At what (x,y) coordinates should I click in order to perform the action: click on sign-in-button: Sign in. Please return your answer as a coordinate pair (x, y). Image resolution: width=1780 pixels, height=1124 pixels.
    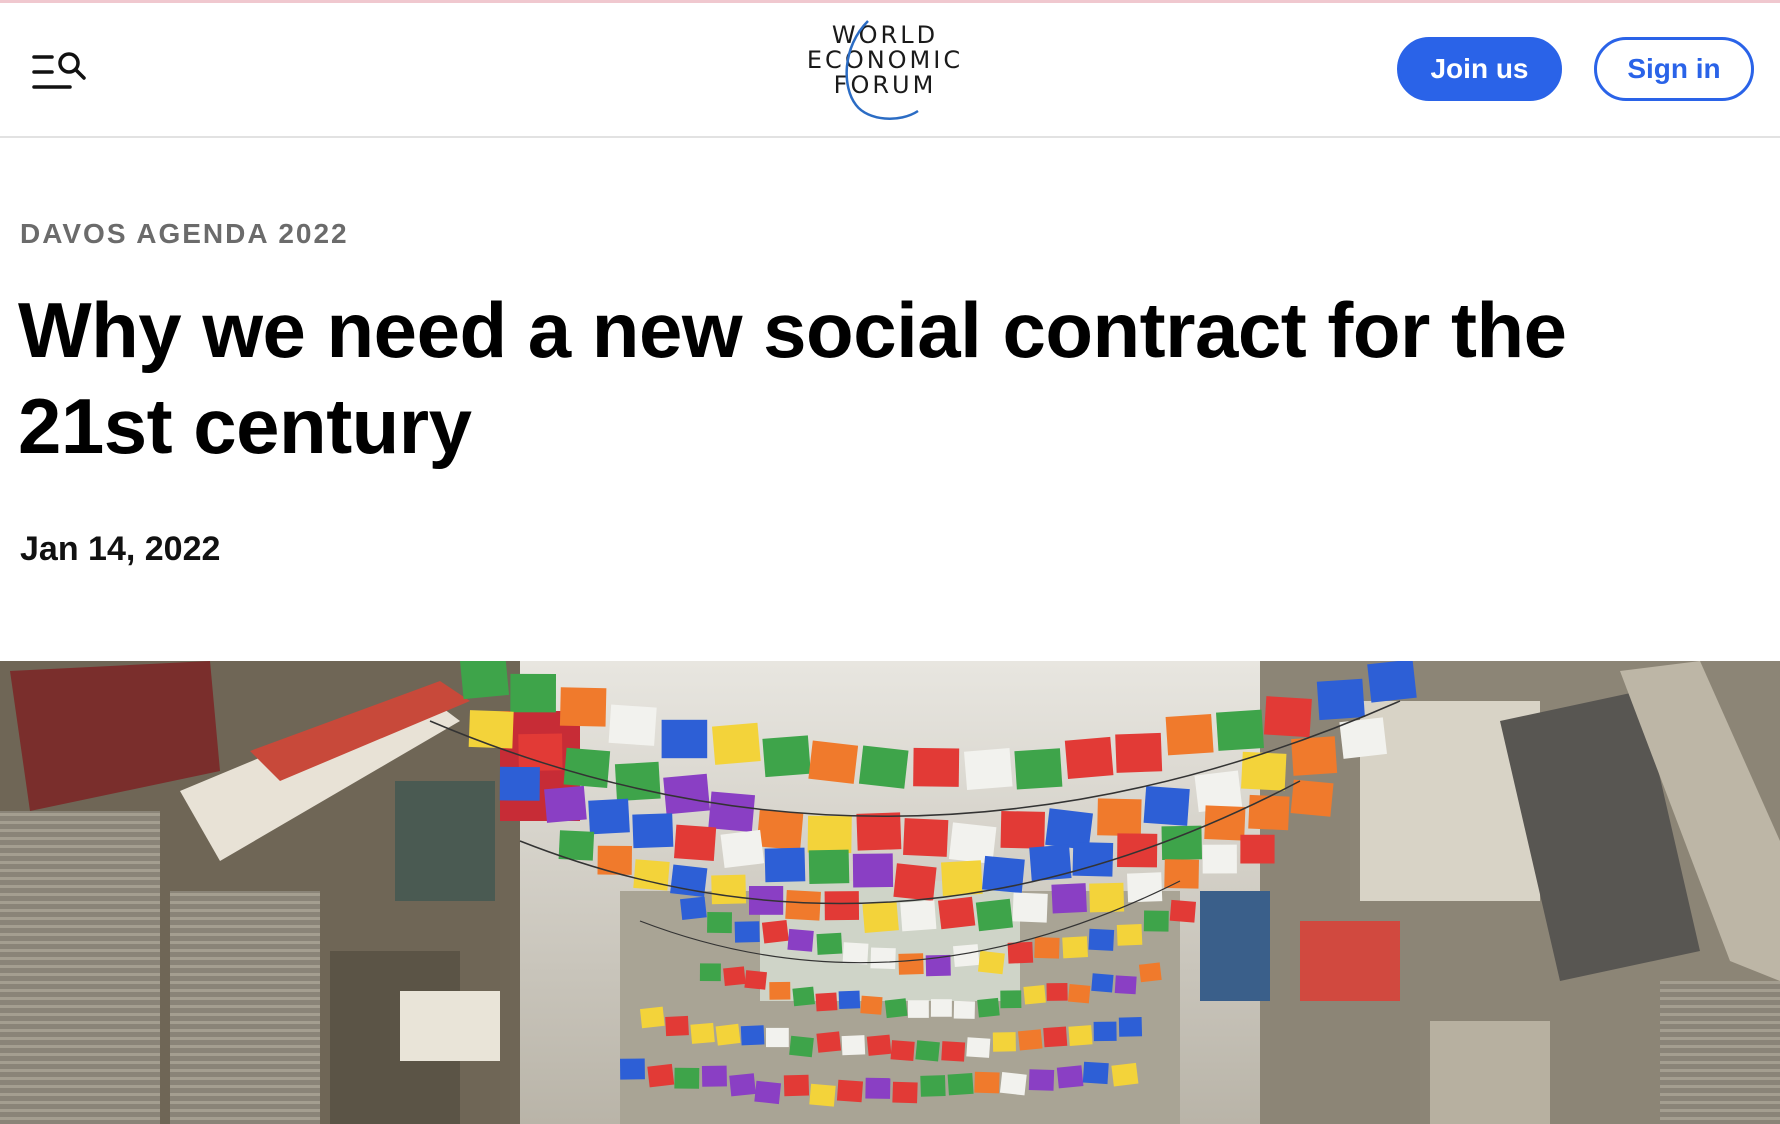
    Looking at the image, I should click on (1674, 69).